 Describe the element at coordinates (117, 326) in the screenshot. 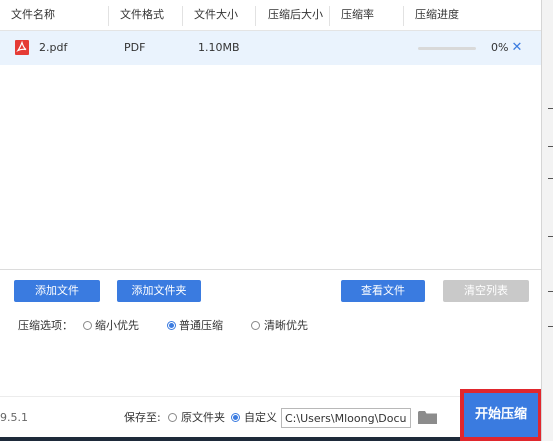

I see `option-smaller-label: 缩小优先` at that location.